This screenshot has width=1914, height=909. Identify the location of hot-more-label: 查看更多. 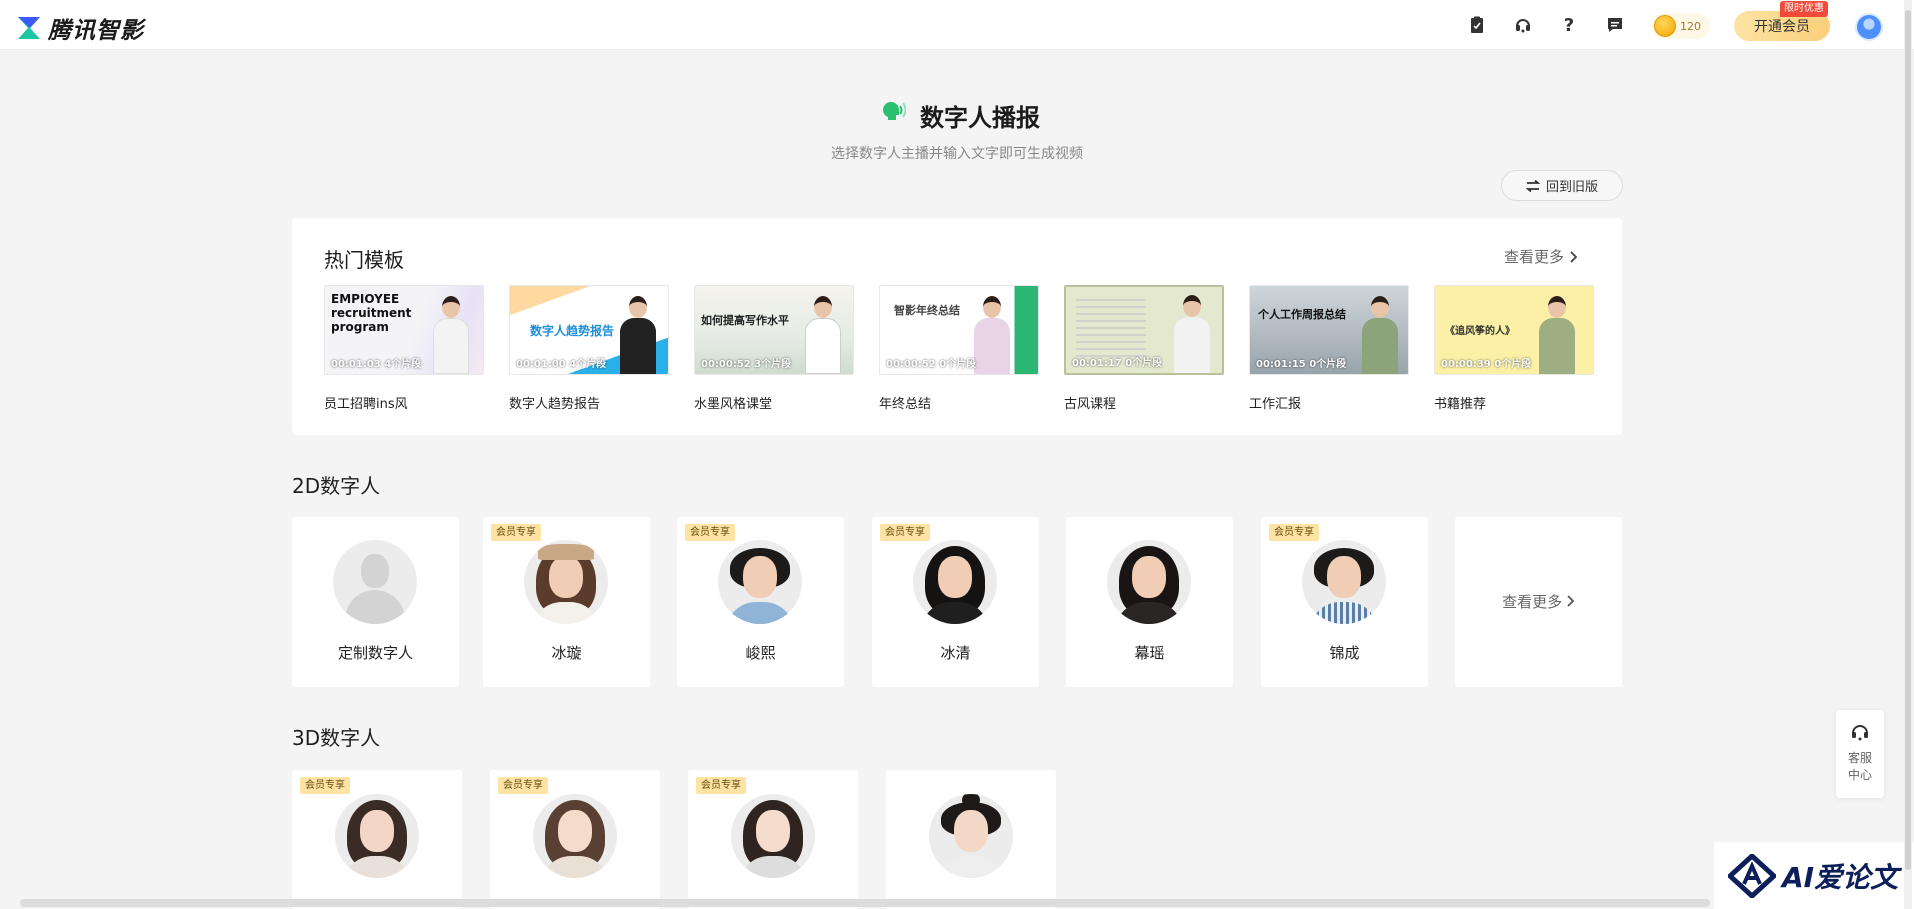
(1534, 257).